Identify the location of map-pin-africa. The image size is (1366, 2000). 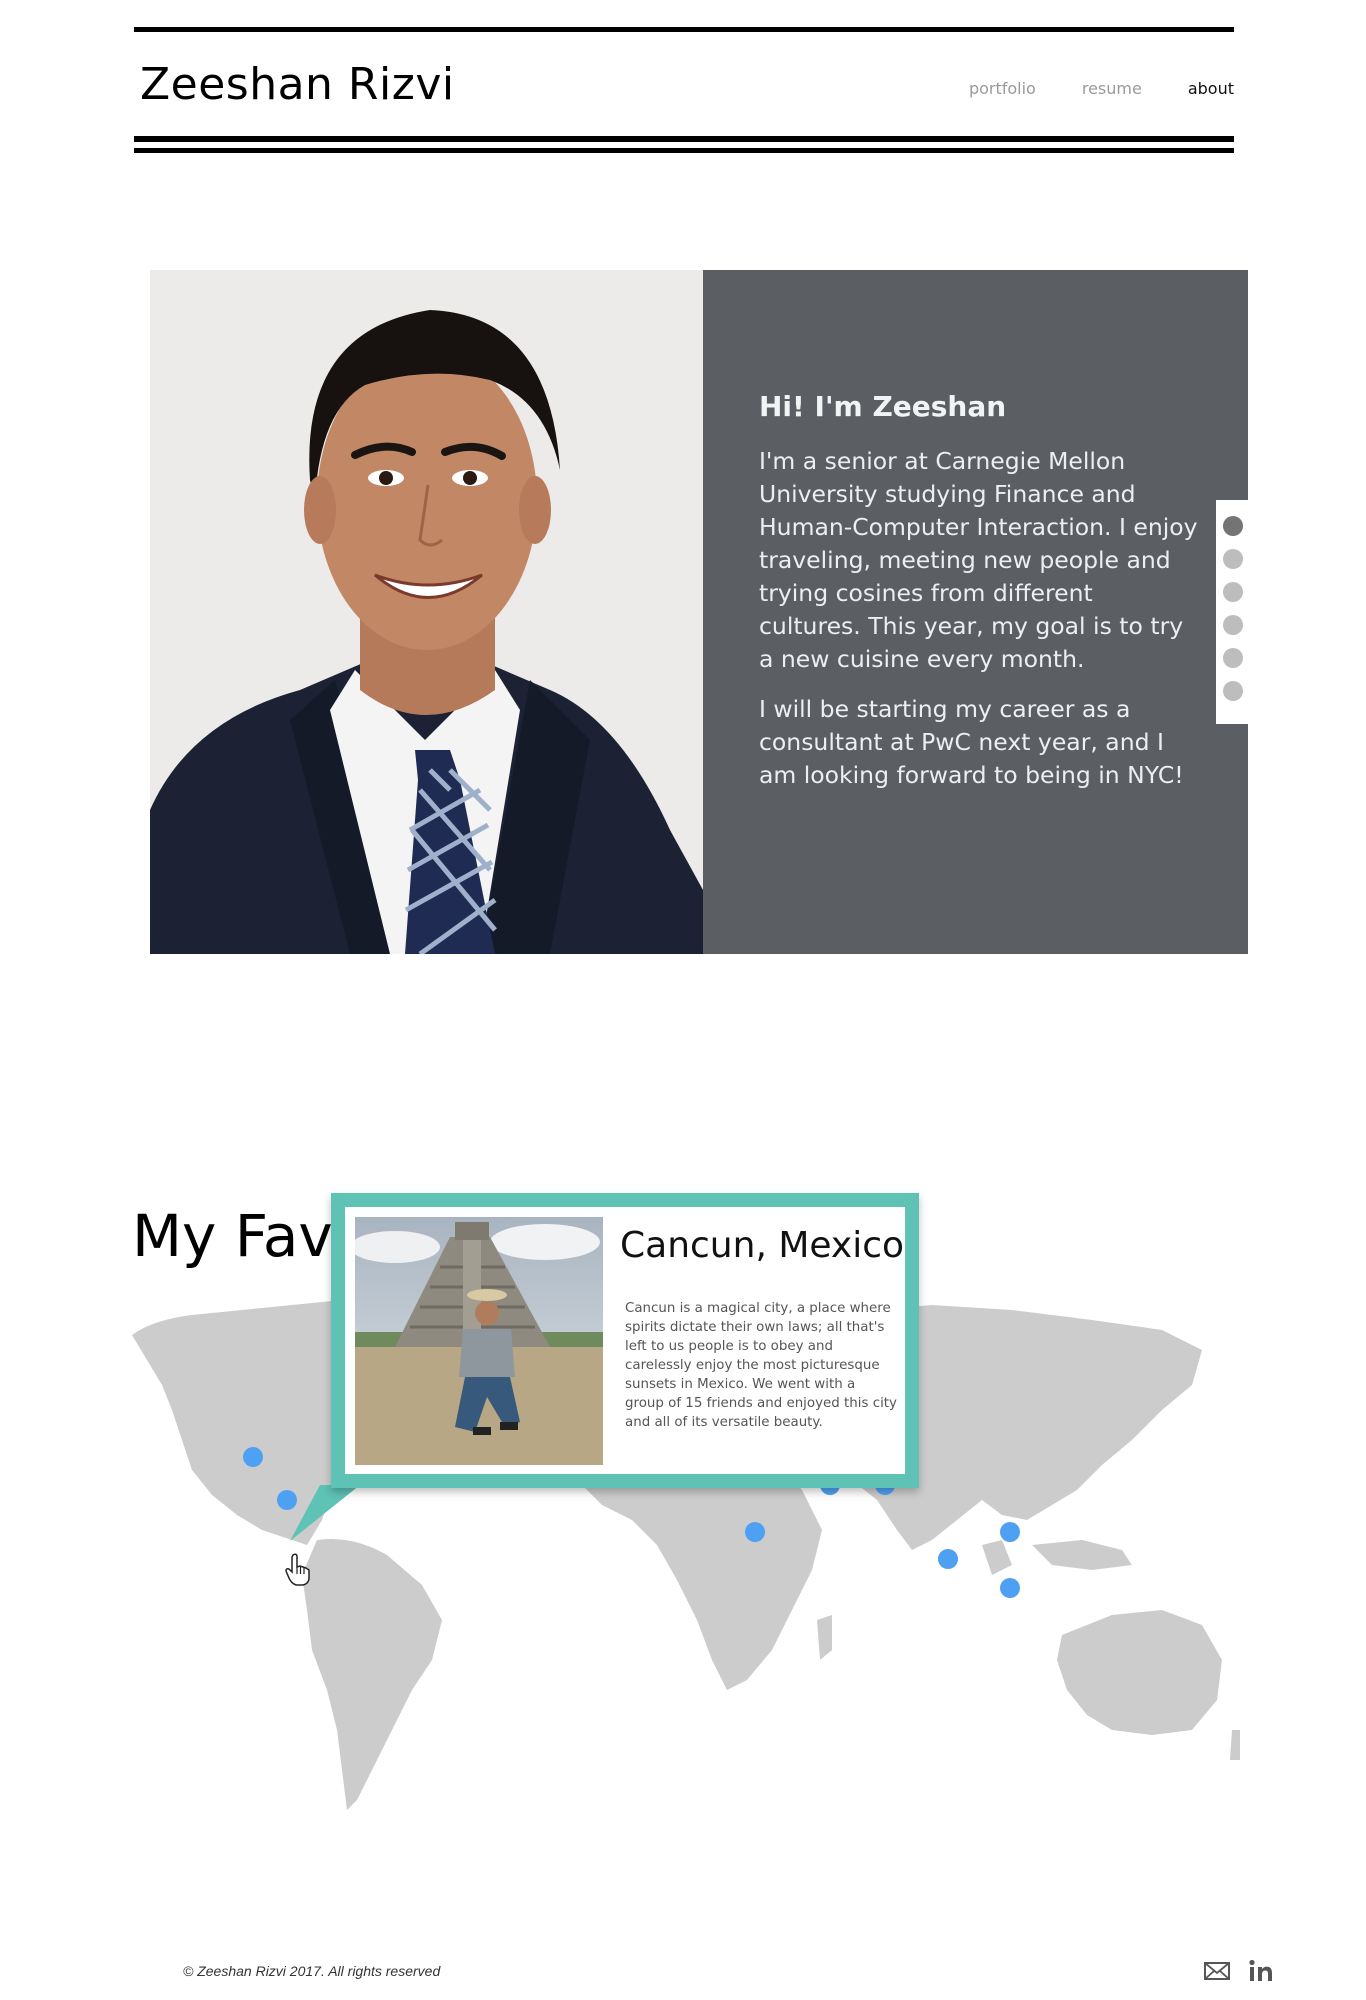
(755, 1532).